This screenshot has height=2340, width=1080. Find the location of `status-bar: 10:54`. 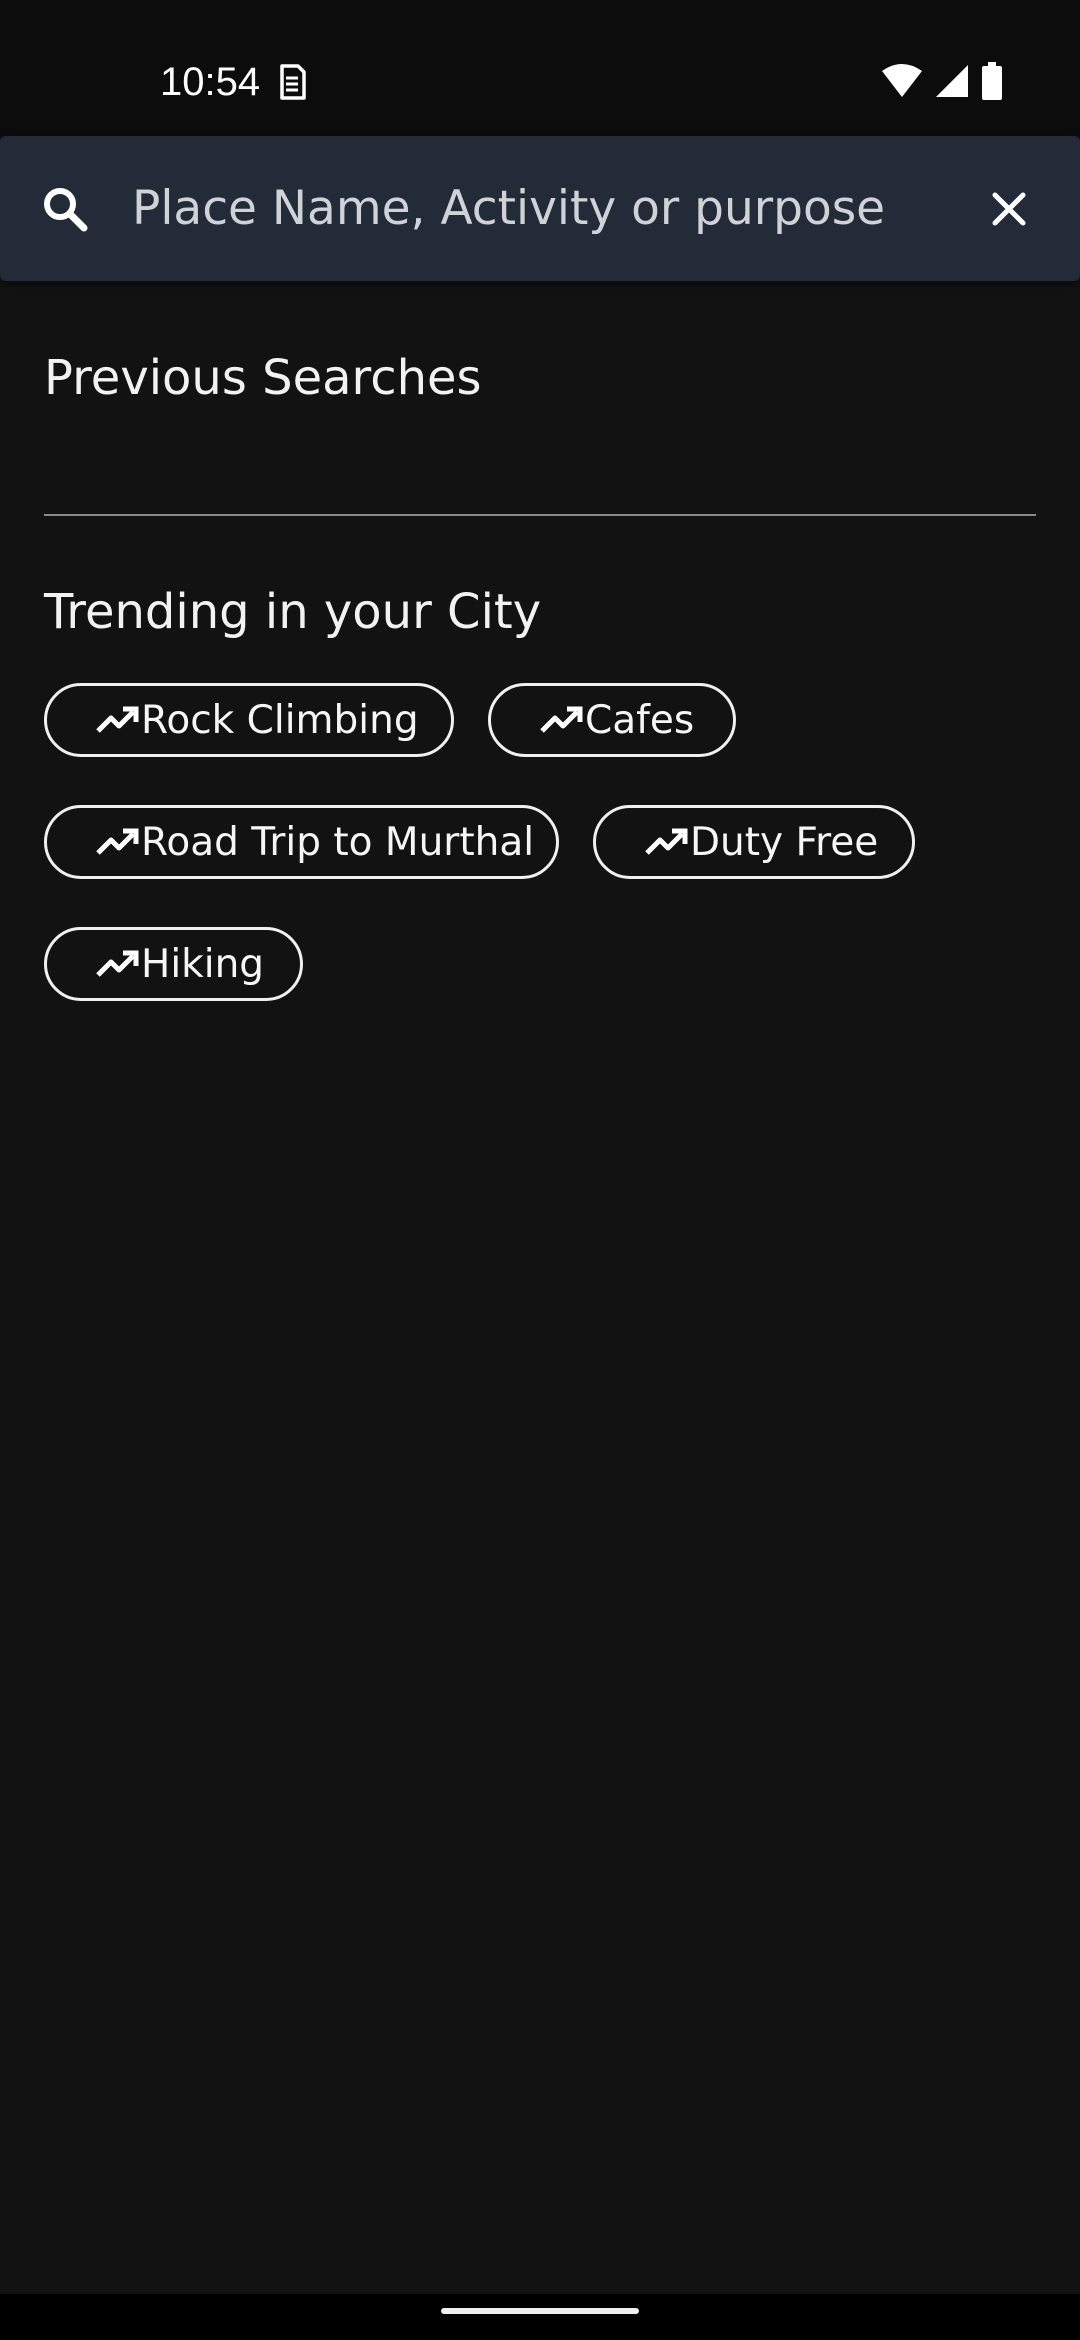

status-bar: 10:54 is located at coordinates (540, 68).